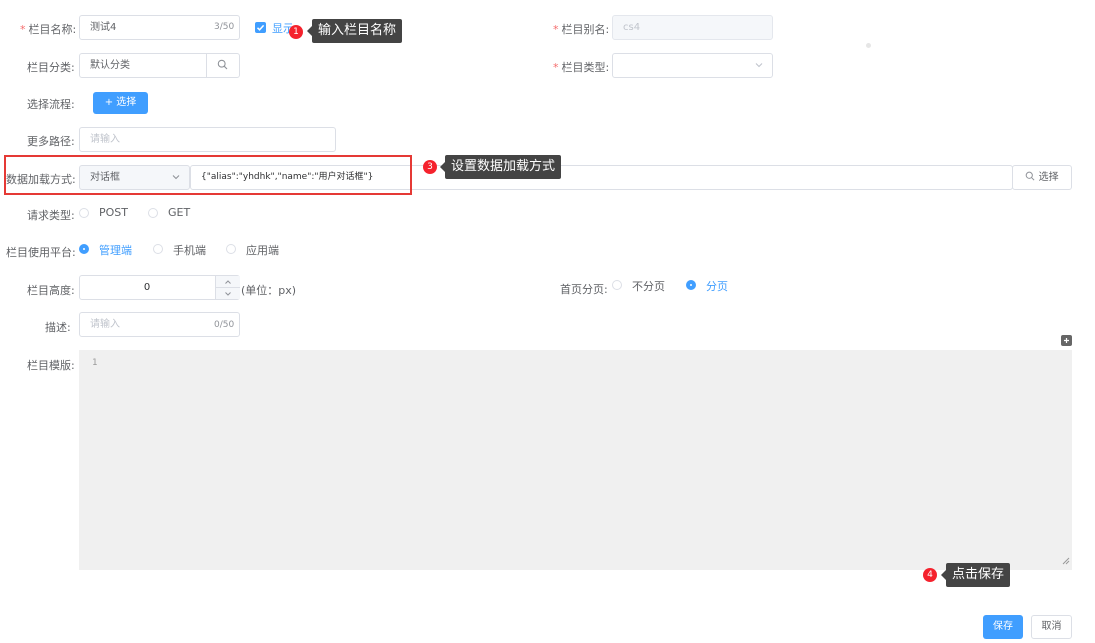 The height and width of the screenshot is (643, 1095). What do you see at coordinates (759, 66) in the screenshot?
I see `chevron-down-icon` at bounding box center [759, 66].